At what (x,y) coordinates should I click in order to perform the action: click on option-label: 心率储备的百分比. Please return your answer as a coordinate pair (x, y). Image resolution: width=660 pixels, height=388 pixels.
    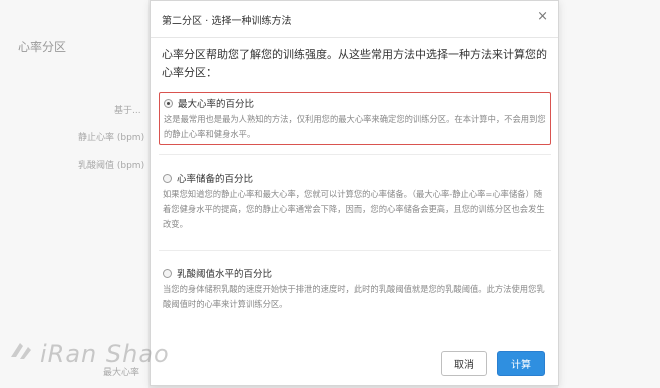
    Looking at the image, I should click on (215, 179).